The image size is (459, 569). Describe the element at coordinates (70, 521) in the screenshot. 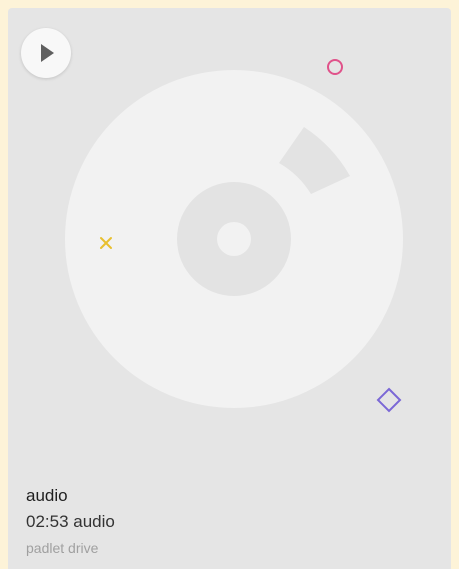

I see `attachment-subtitle: 02:53 audio` at that location.